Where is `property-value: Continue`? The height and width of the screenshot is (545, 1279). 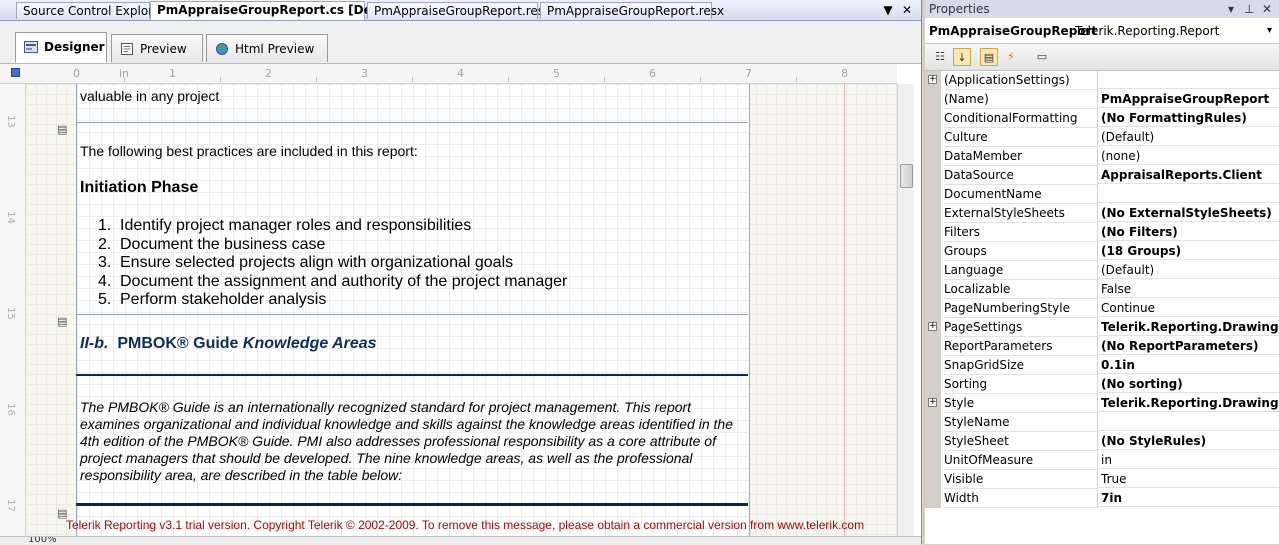 property-value: Continue is located at coordinates (1188, 308).